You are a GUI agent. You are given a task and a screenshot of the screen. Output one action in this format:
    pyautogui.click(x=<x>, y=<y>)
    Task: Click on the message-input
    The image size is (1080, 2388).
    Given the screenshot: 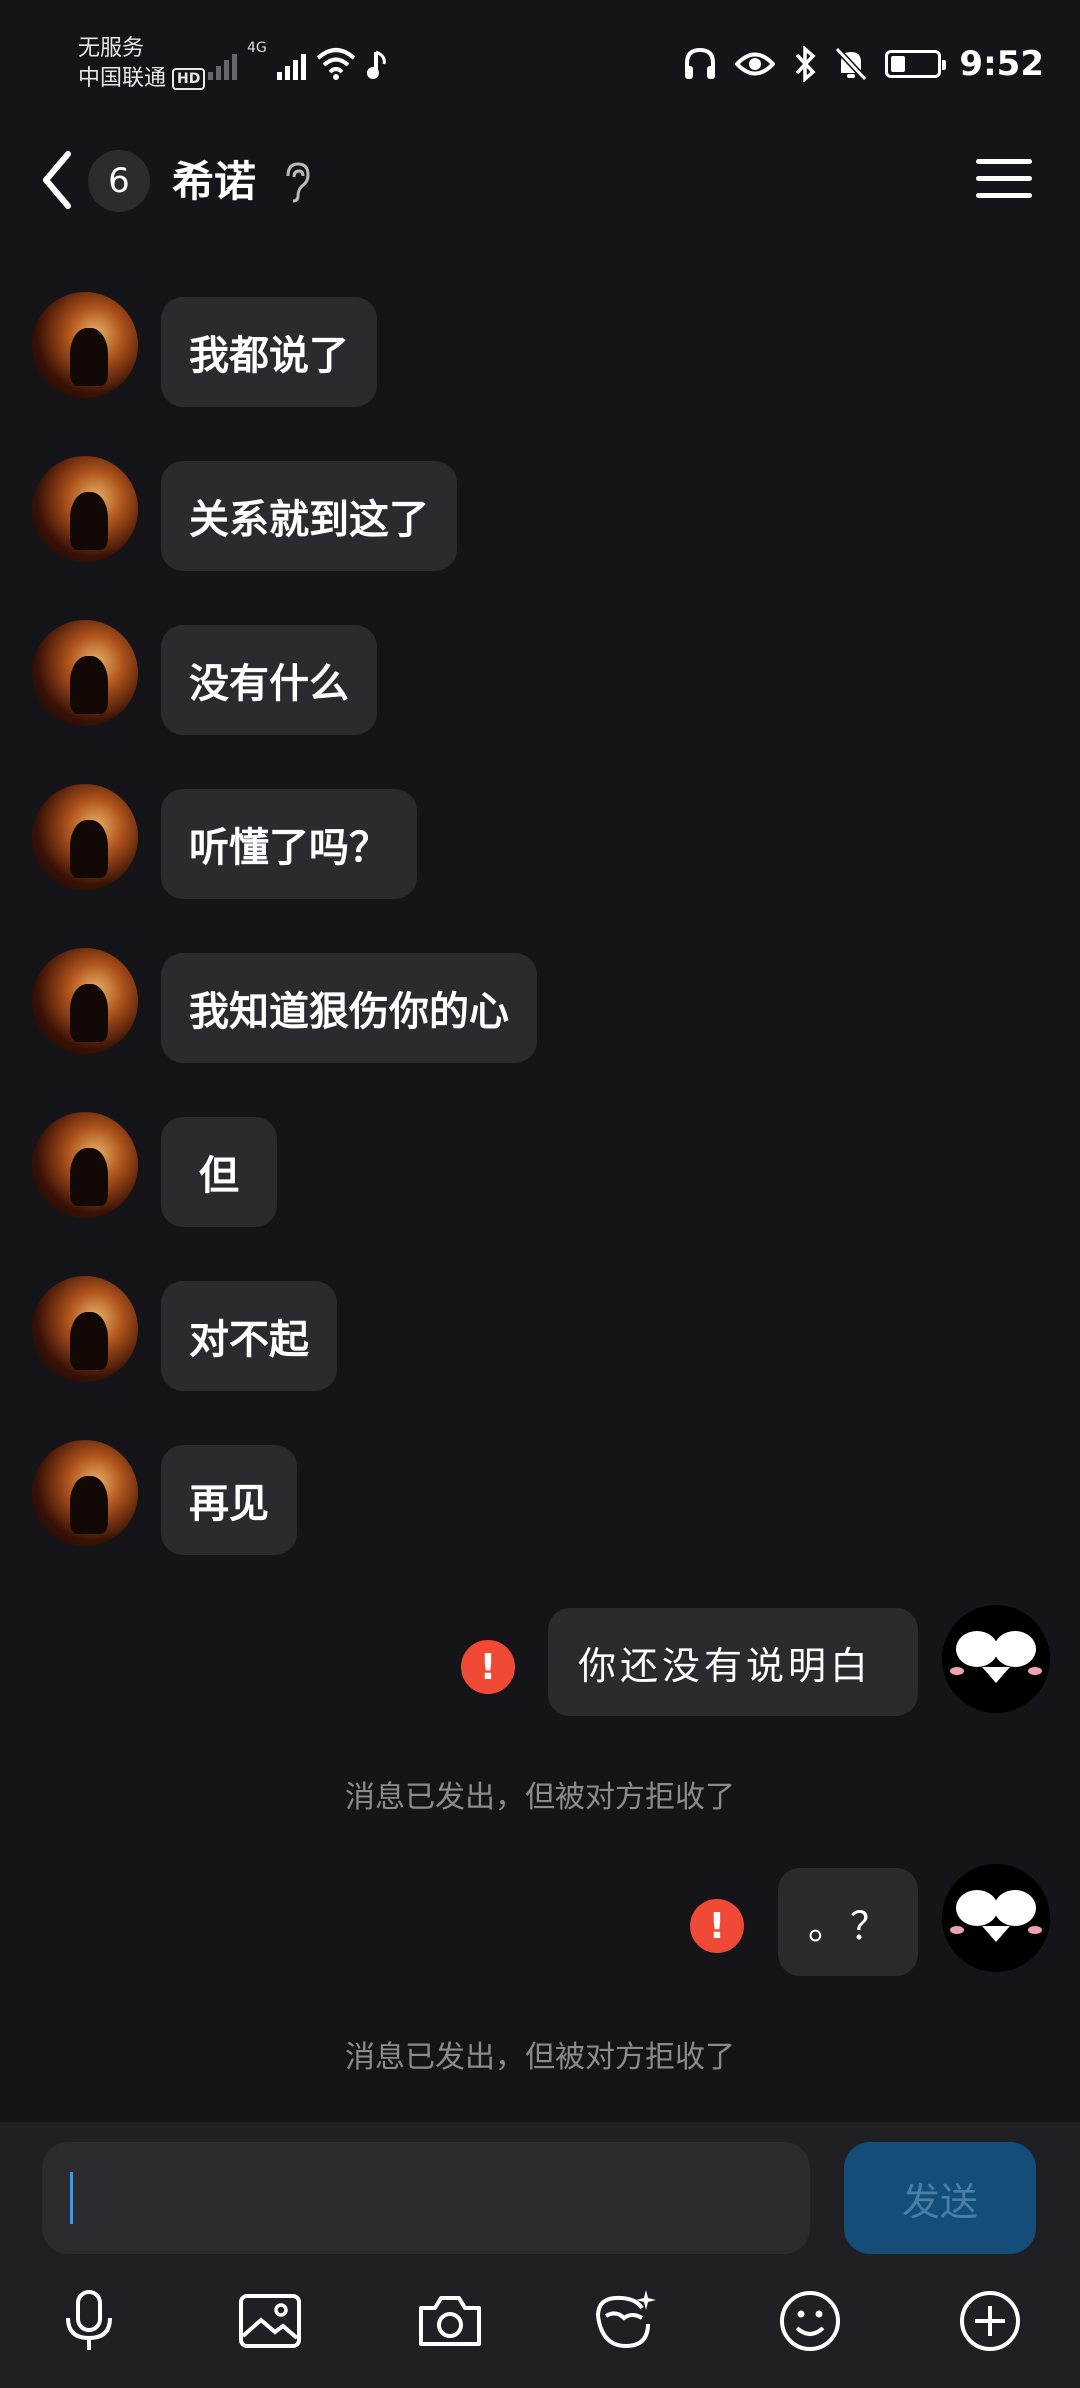 What is the action you would take?
    pyautogui.click(x=426, y=2198)
    